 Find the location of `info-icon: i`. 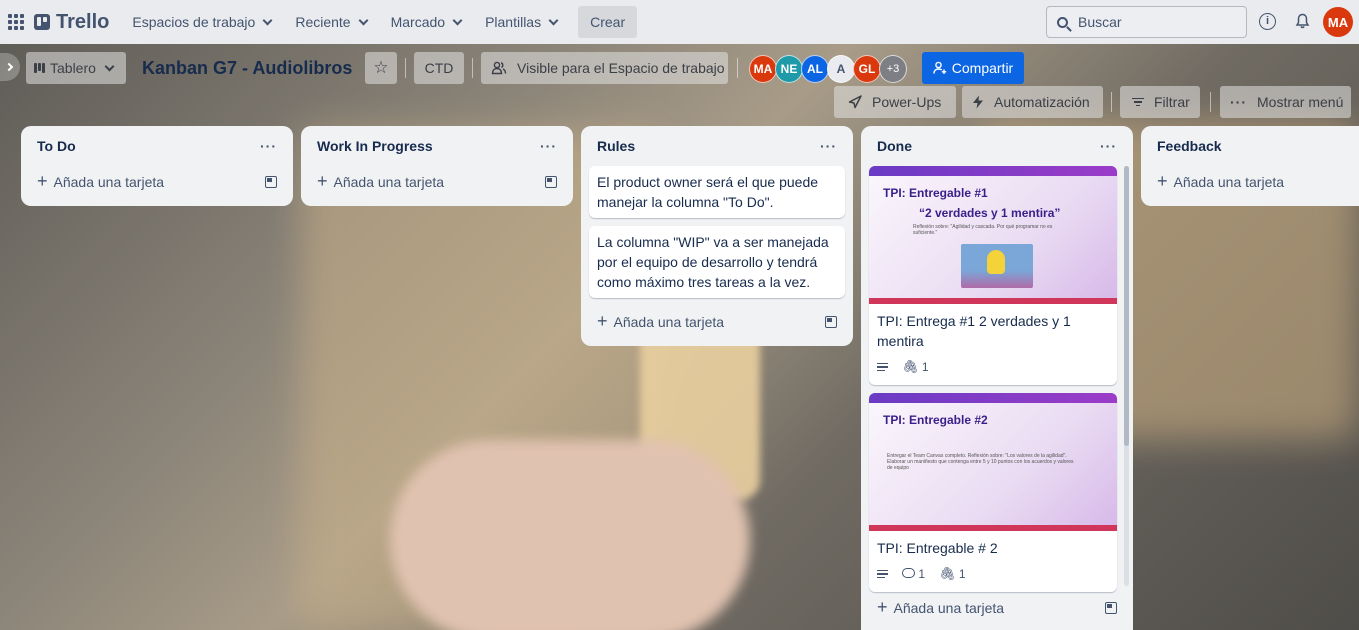

info-icon: i is located at coordinates (1267, 21).